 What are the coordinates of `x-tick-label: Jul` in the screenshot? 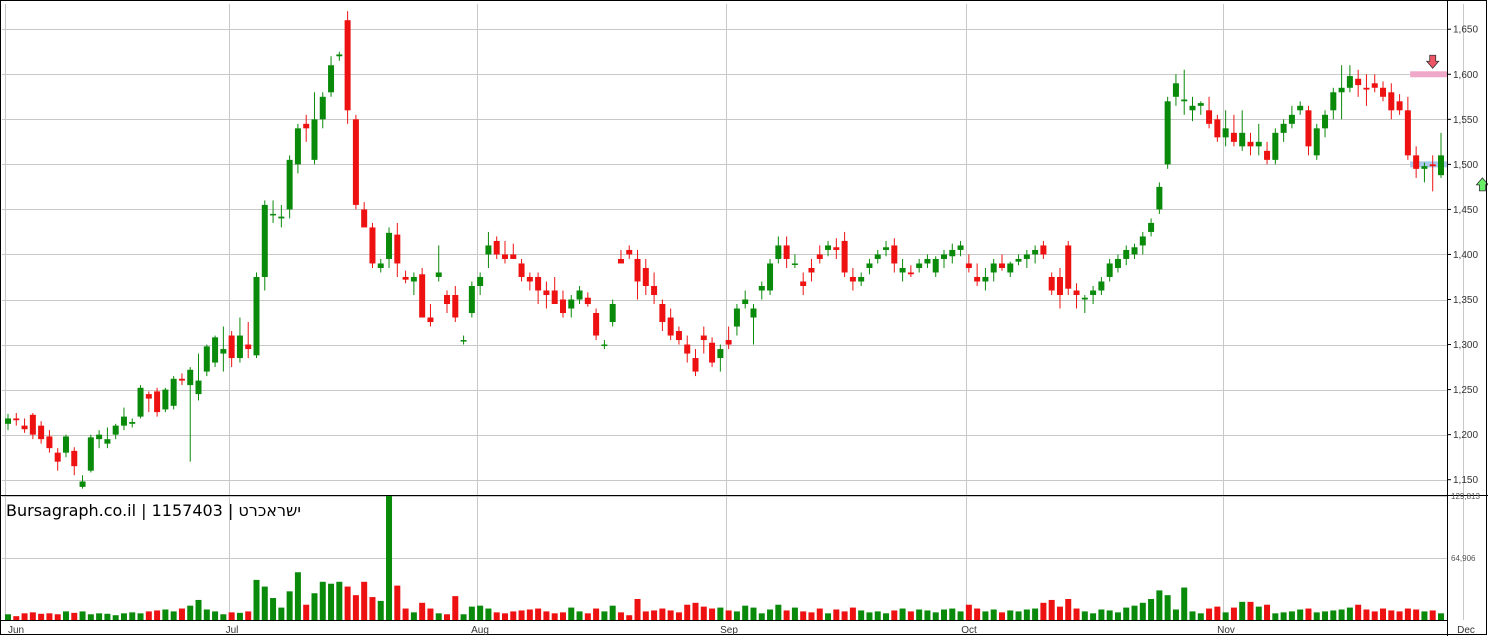 It's located at (232, 630).